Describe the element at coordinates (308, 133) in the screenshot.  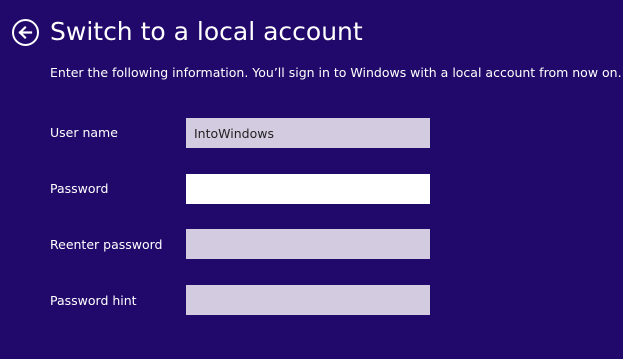
I see `username-input` at that location.